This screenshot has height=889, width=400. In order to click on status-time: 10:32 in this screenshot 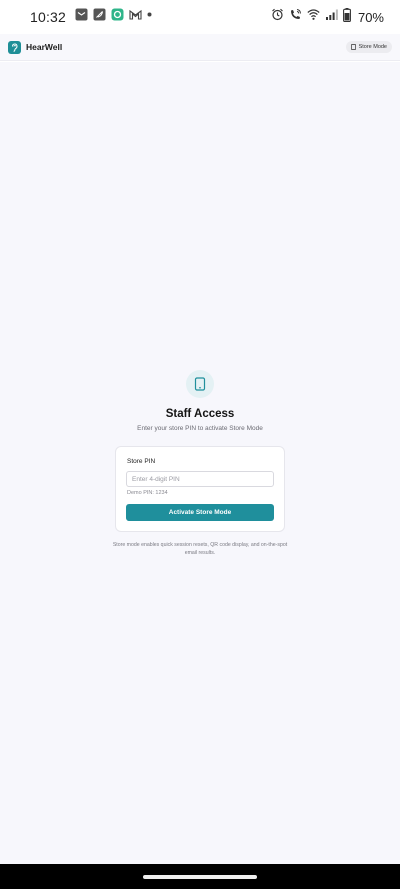, I will do `click(48, 17)`.